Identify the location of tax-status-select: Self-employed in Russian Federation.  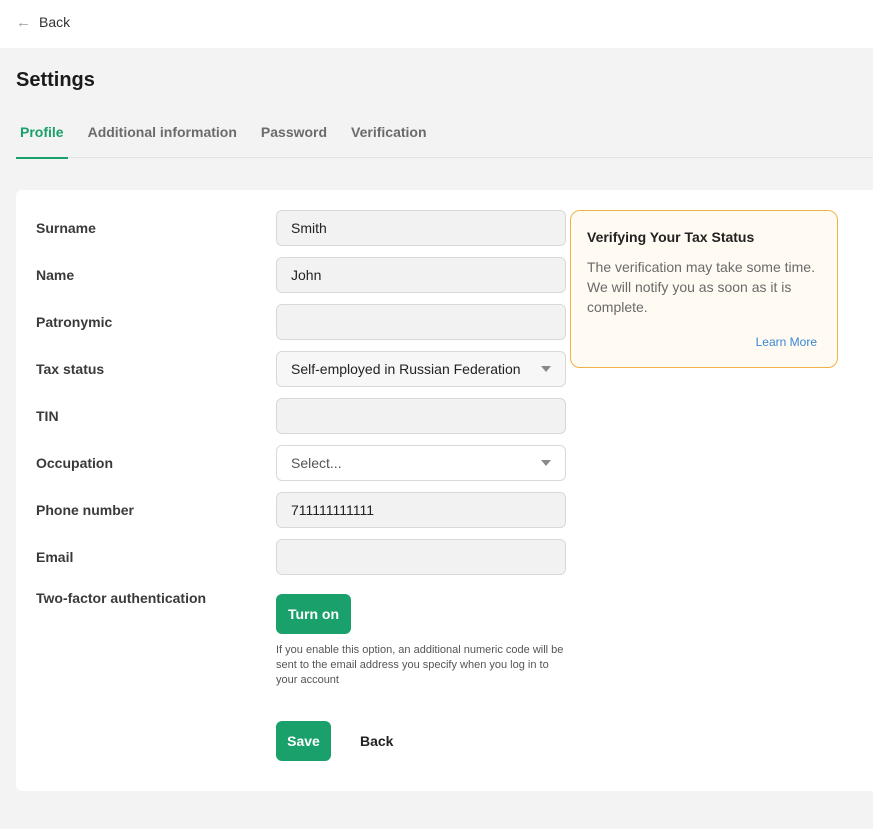
(421, 369).